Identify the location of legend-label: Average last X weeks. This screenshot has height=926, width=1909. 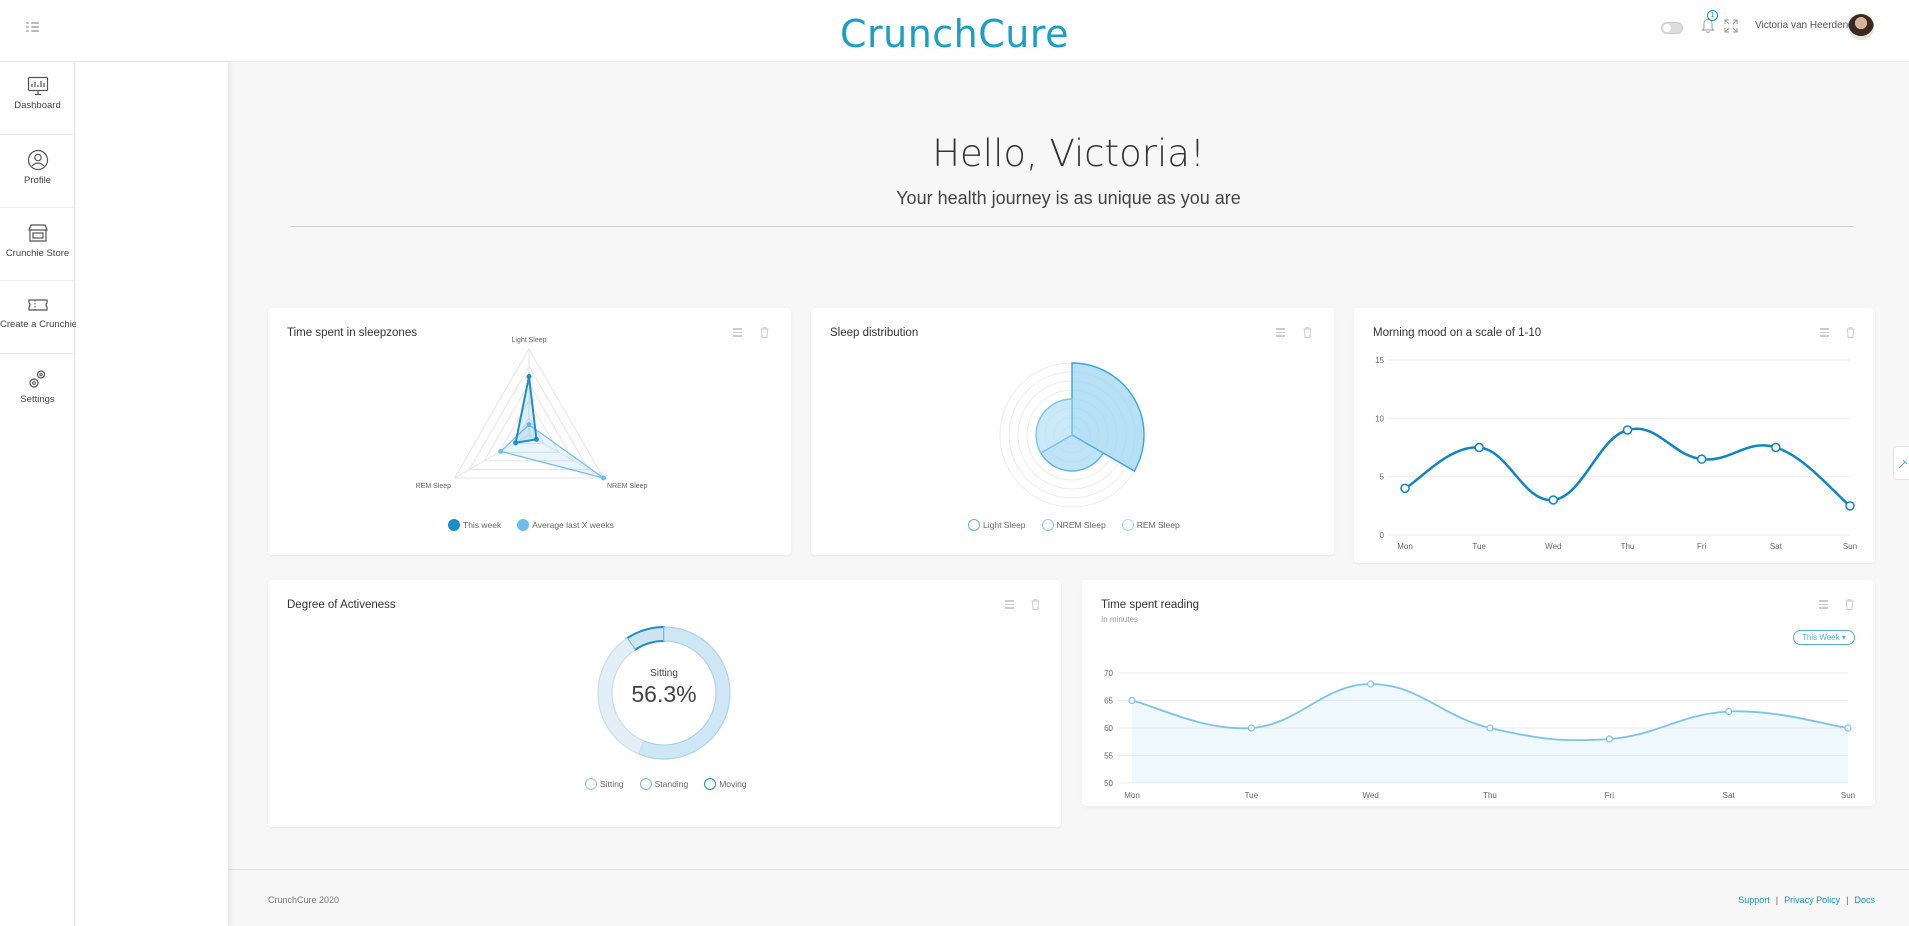
(573, 525).